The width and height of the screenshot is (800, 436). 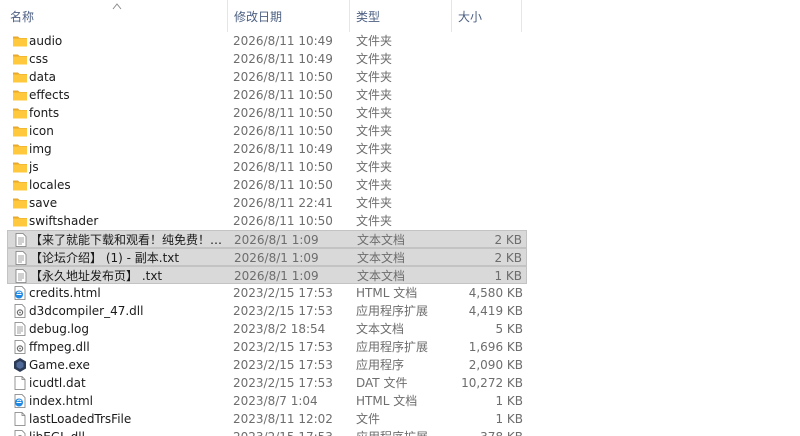 I want to click on column-header-type: 类型, so click(x=401, y=16).